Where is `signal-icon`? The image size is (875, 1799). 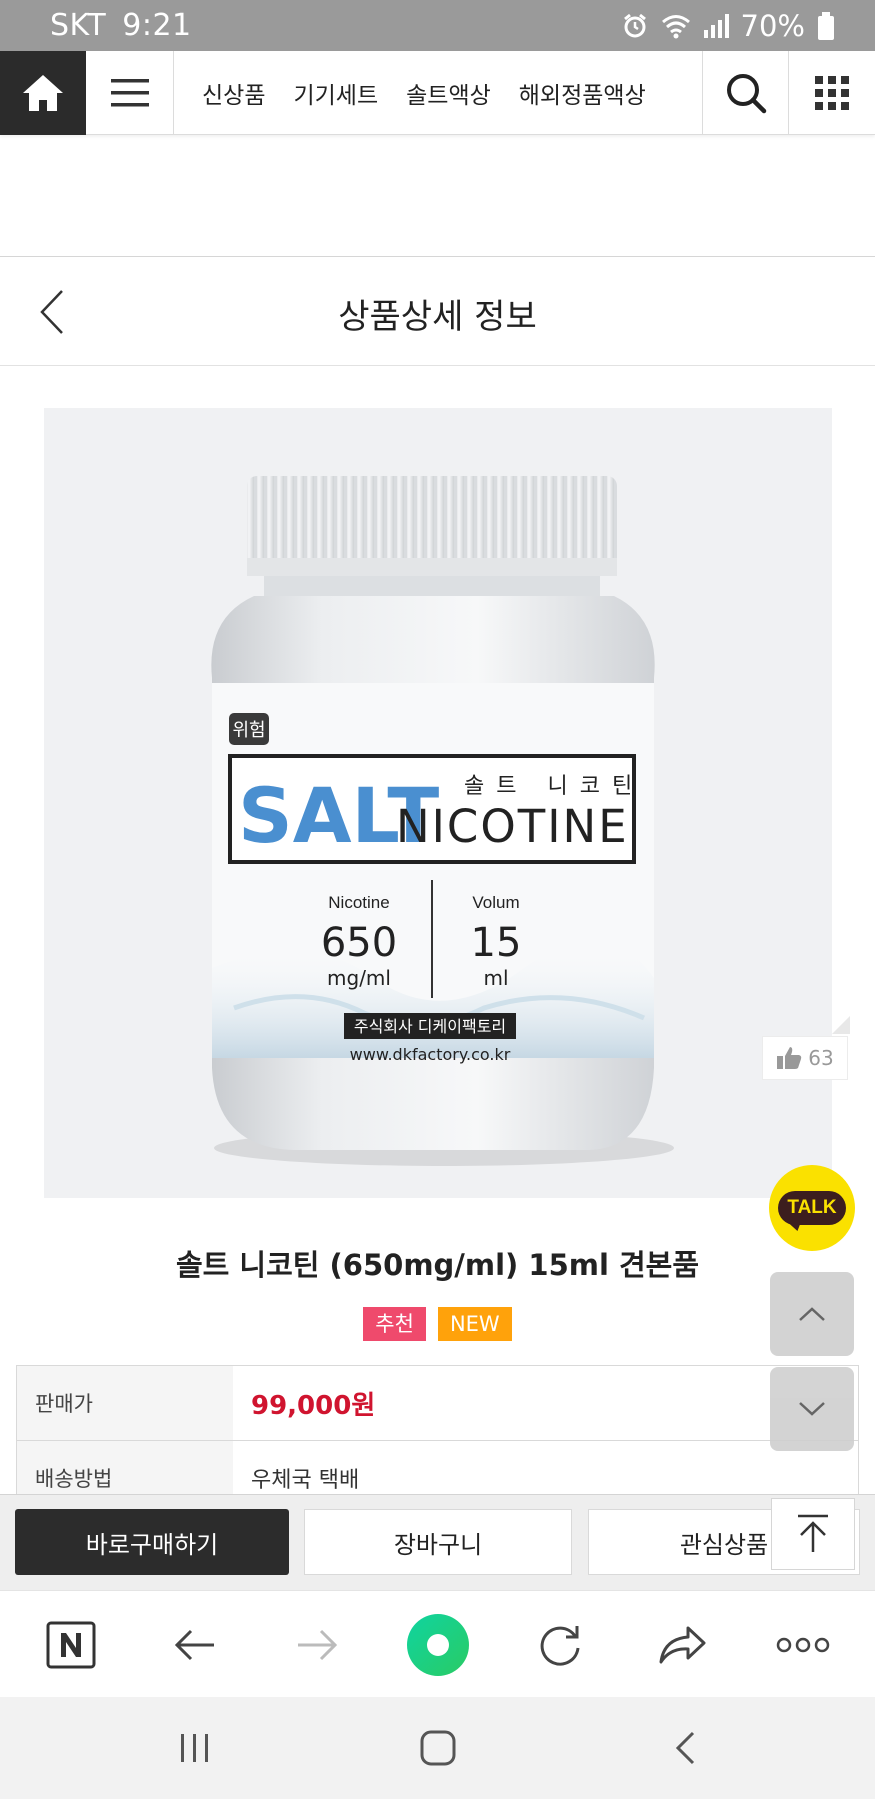 signal-icon is located at coordinates (716, 26).